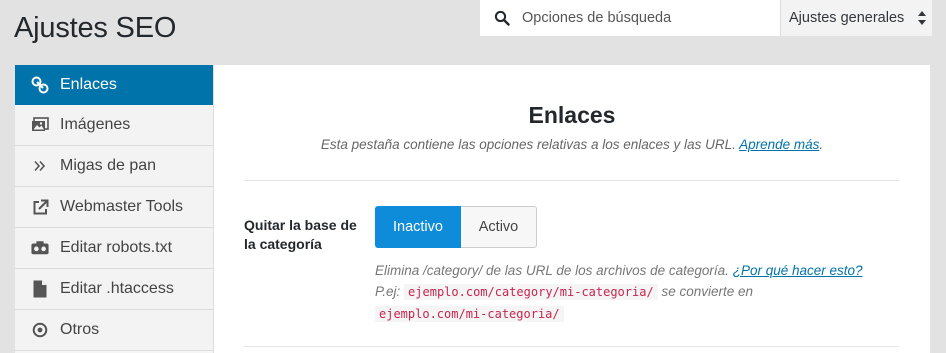 This screenshot has width=946, height=353. I want to click on breadcrumb-chevrons-icon, so click(40, 166).